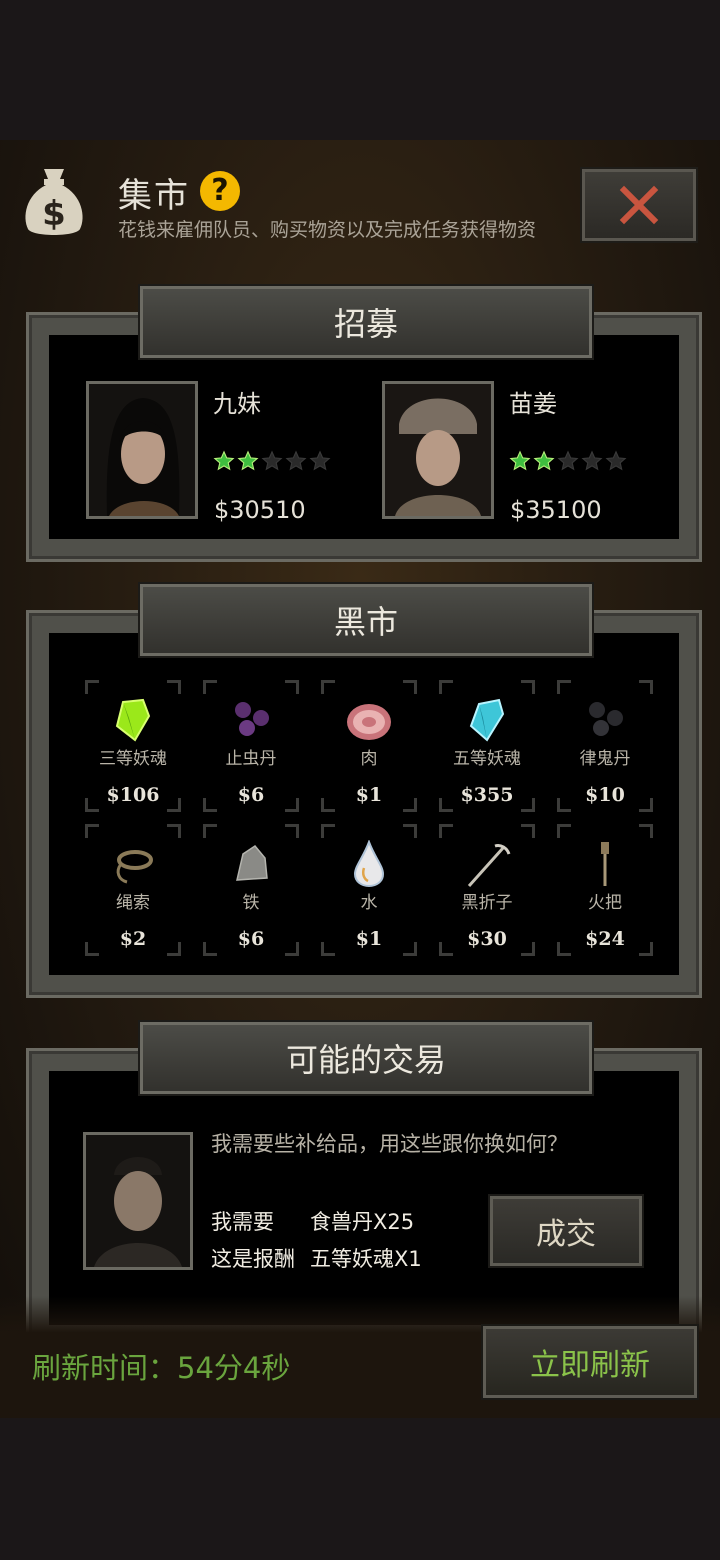  I want to click on market-item-price: $106, so click(133, 795).